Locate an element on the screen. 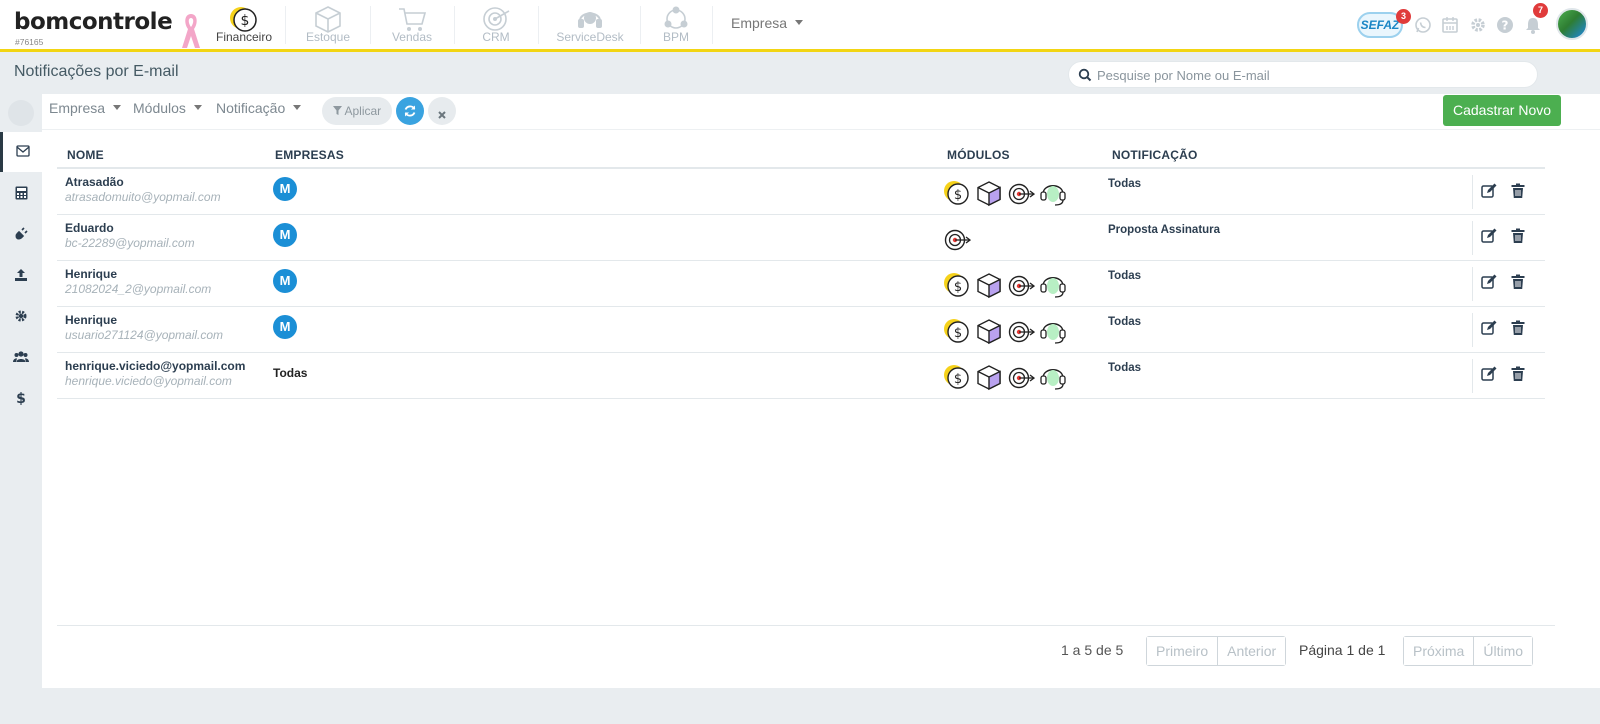 The image size is (1600, 724). financeiro-module-icon: $ is located at coordinates (957, 194).